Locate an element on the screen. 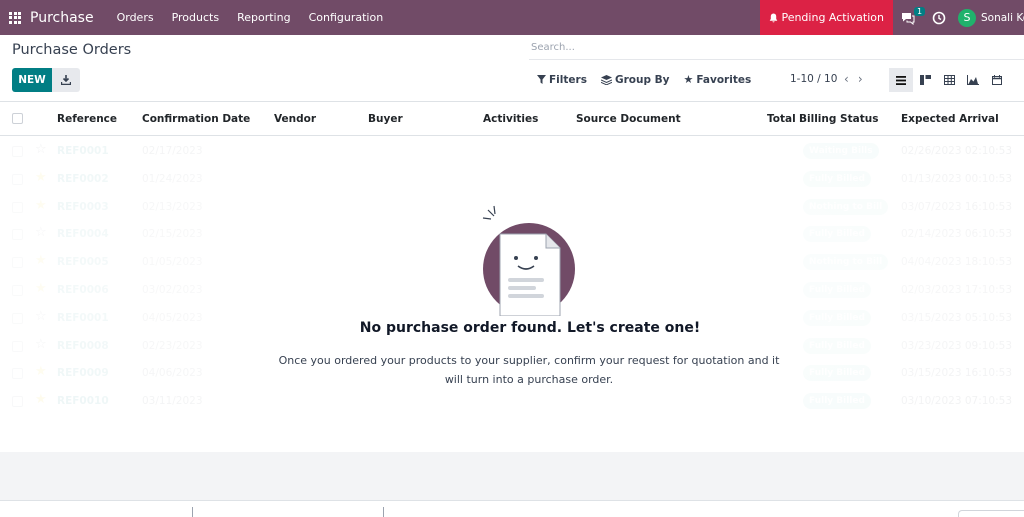 The image size is (1024, 517). user-avatar: S is located at coordinates (967, 17).